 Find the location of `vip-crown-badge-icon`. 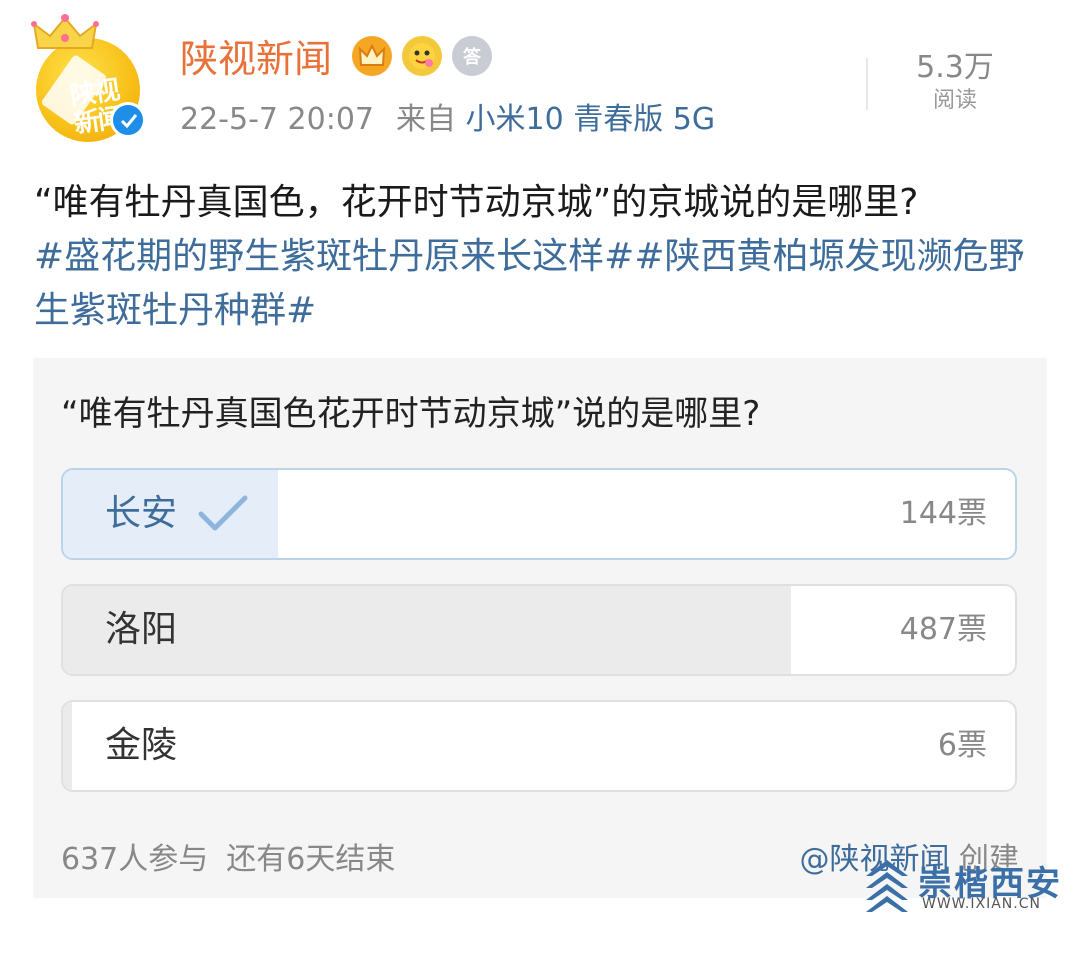

vip-crown-badge-icon is located at coordinates (372, 56).